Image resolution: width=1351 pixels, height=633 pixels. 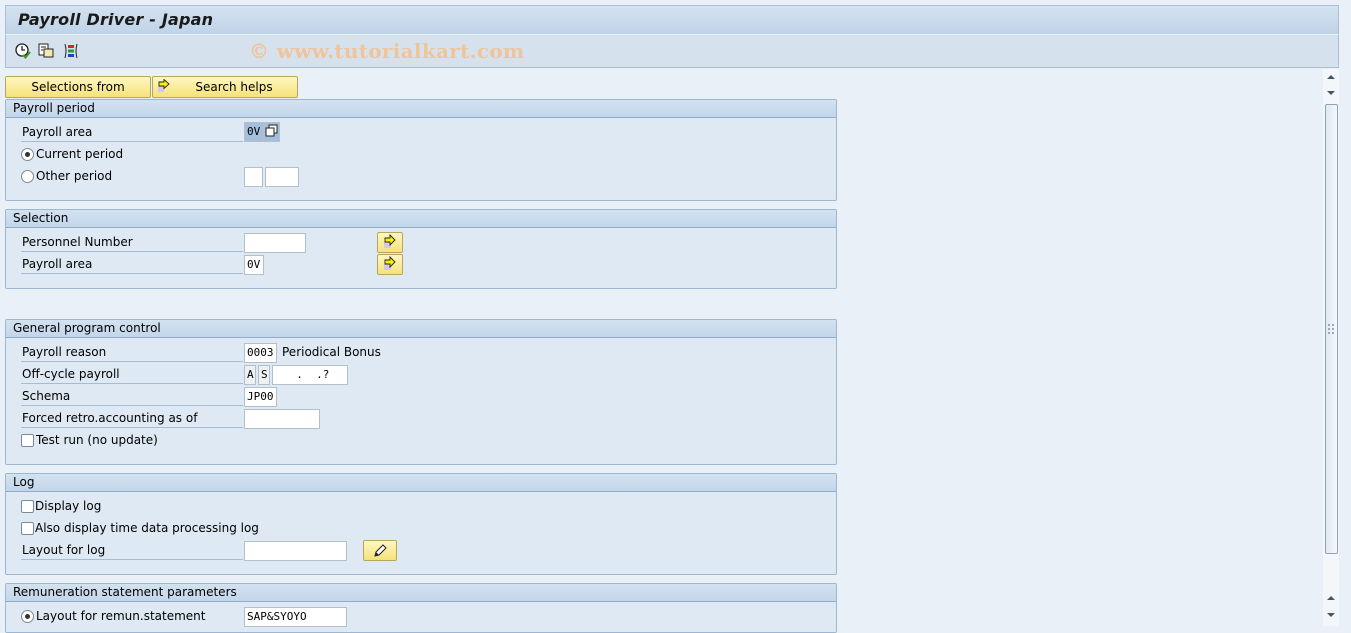 What do you see at coordinates (421, 616) in the screenshot?
I see `layout-remun-row: Layout for remun.statement SAP&SYOYO` at bounding box center [421, 616].